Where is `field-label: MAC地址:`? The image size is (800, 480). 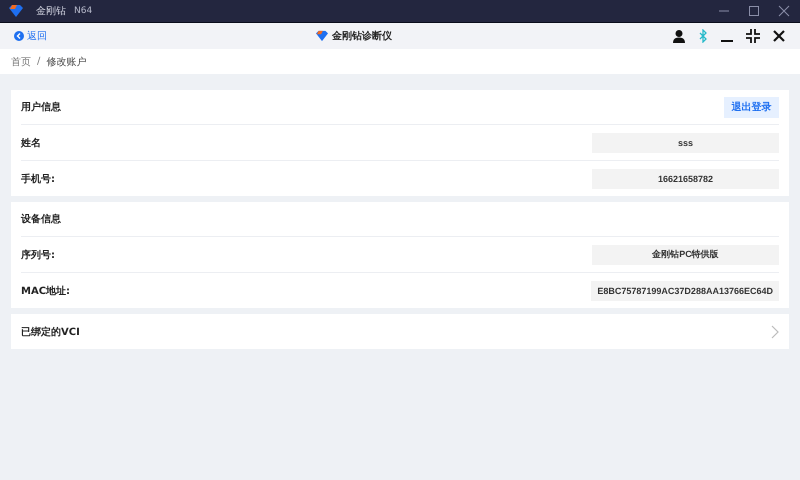
field-label: MAC地址: is located at coordinates (45, 291).